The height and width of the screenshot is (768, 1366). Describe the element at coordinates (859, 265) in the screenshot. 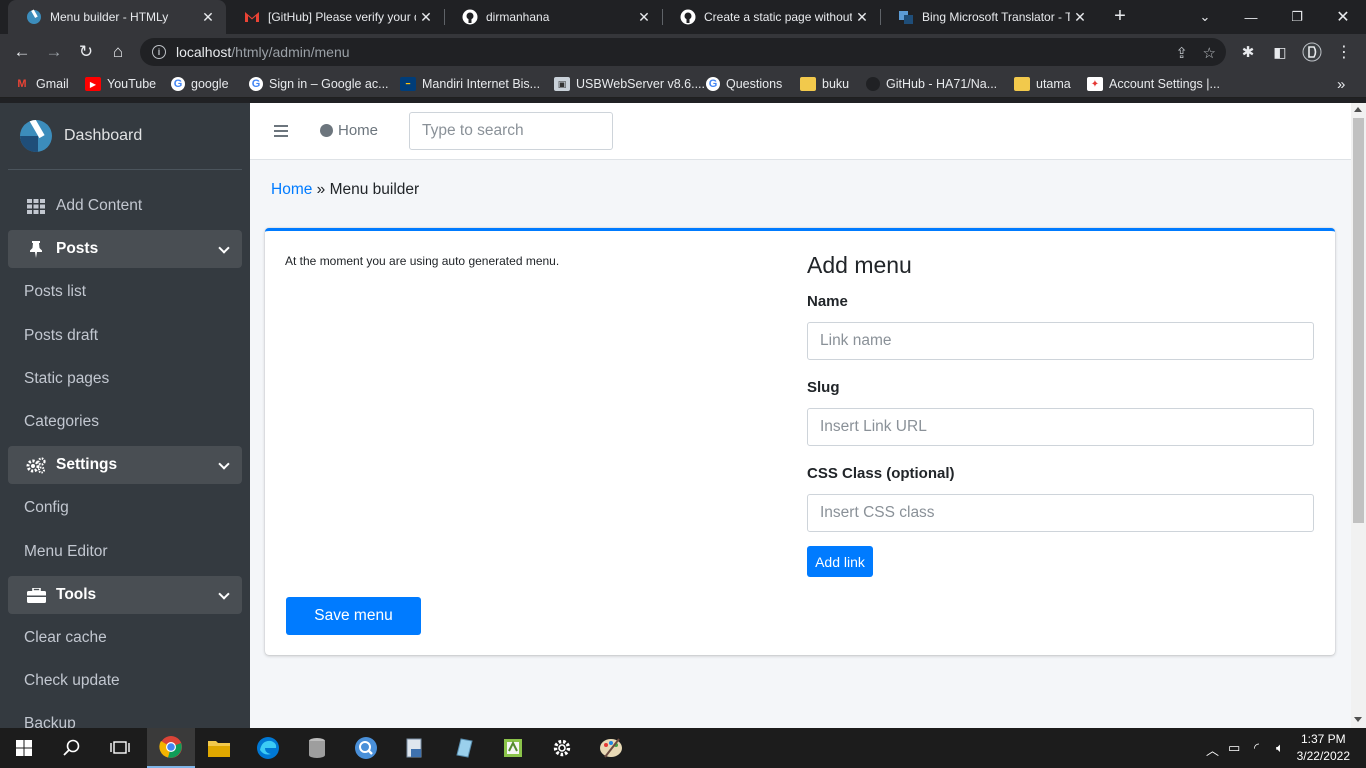

I see `add-menu-title: Add menu` at that location.